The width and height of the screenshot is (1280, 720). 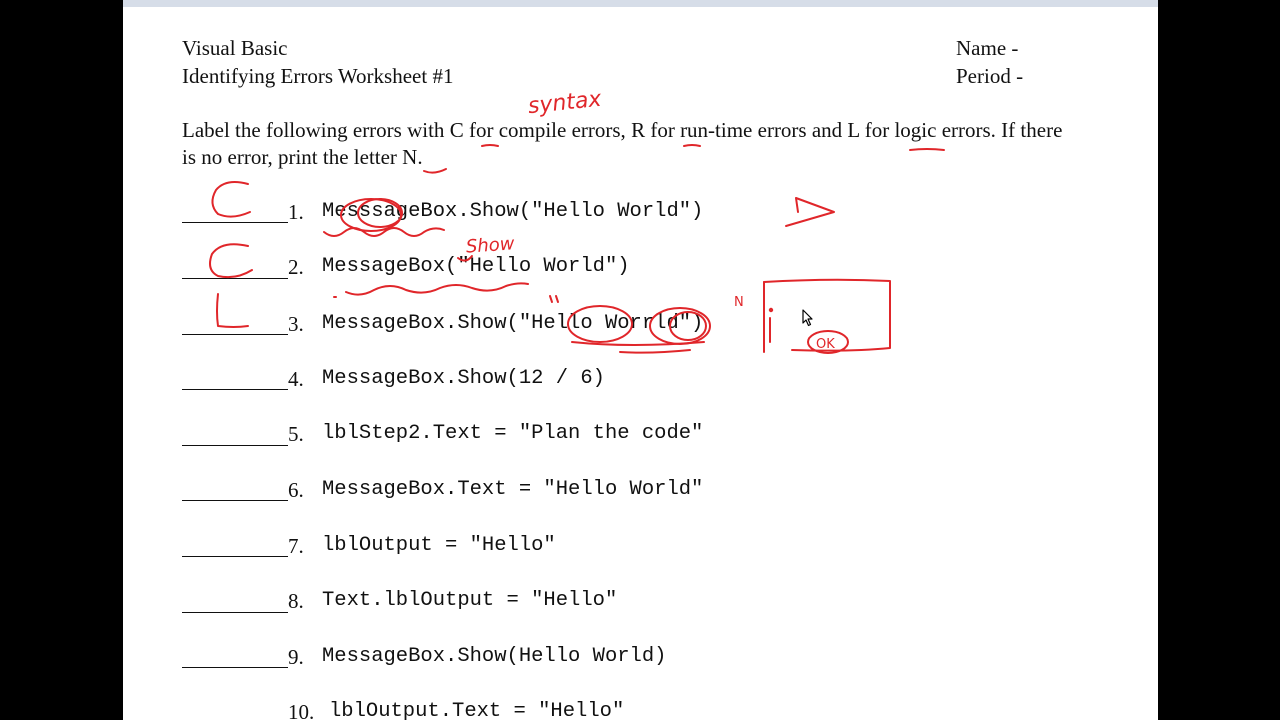 I want to click on letter-l: L, so click(x=853, y=130).